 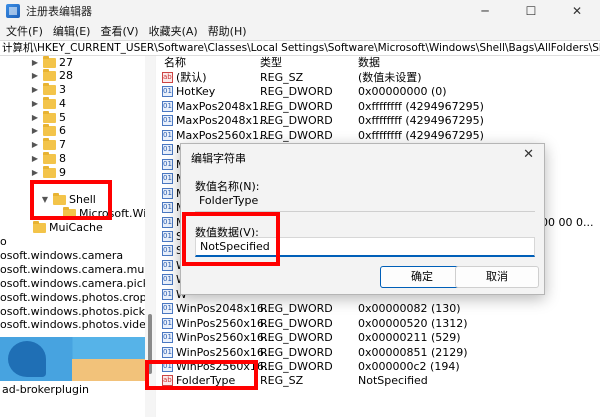 I want to click on value-data: 0x000000c2 (194), so click(x=409, y=366).